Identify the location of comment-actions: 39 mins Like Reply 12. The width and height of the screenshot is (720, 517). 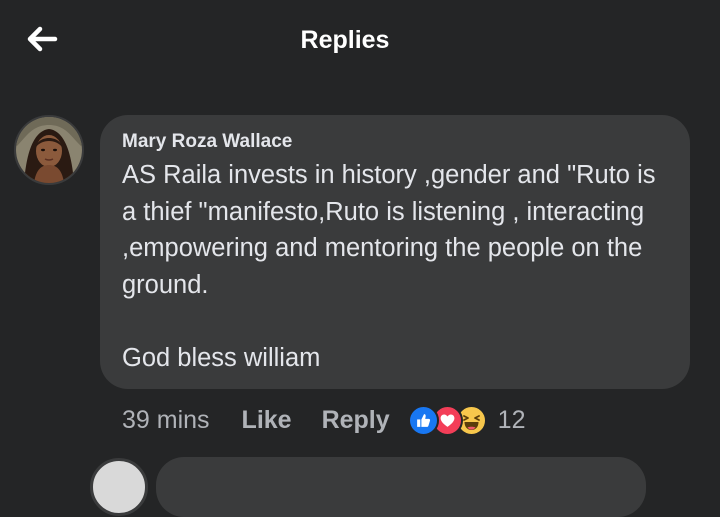
(323, 420).